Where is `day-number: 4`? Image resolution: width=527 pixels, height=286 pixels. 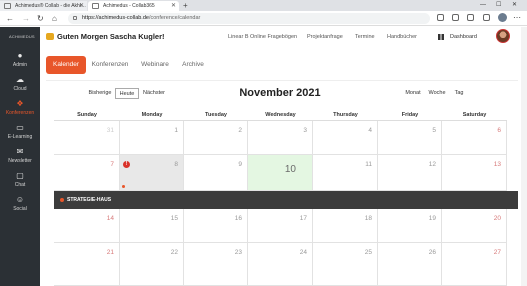 day-number: 4 is located at coordinates (370, 130).